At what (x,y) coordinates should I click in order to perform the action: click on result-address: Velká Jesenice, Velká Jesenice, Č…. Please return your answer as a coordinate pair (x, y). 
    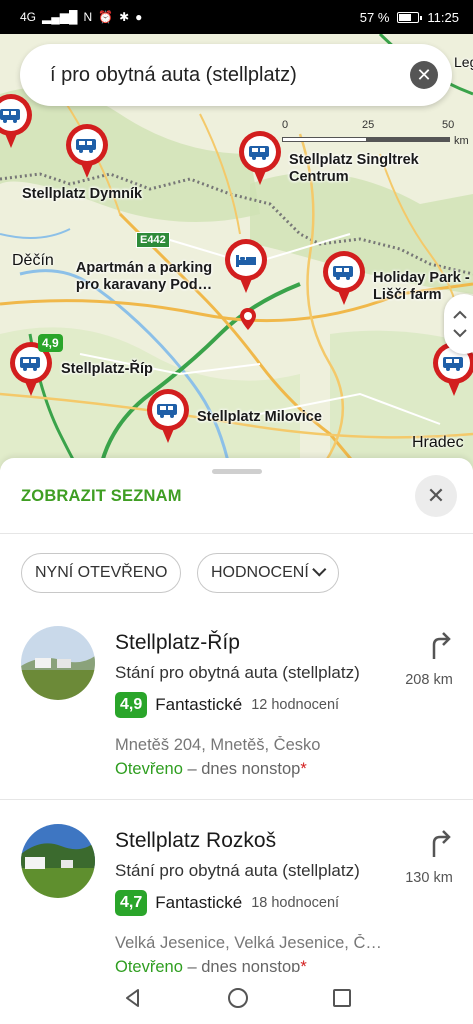
    Looking at the image, I should click on (248, 943).